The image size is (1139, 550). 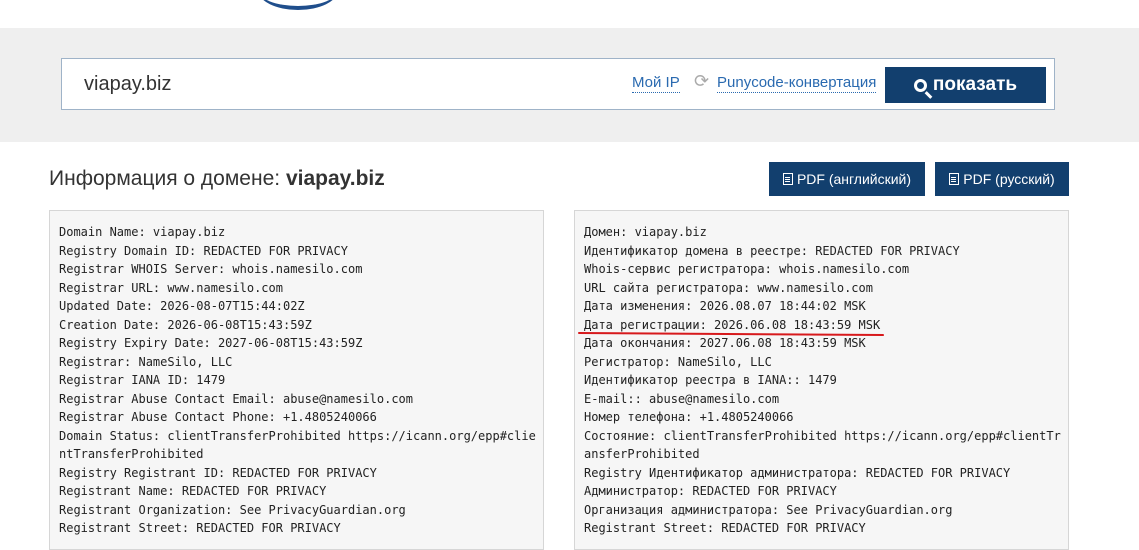 I want to click on pdf-russian-label: PDF (русский), so click(x=1009, y=179).